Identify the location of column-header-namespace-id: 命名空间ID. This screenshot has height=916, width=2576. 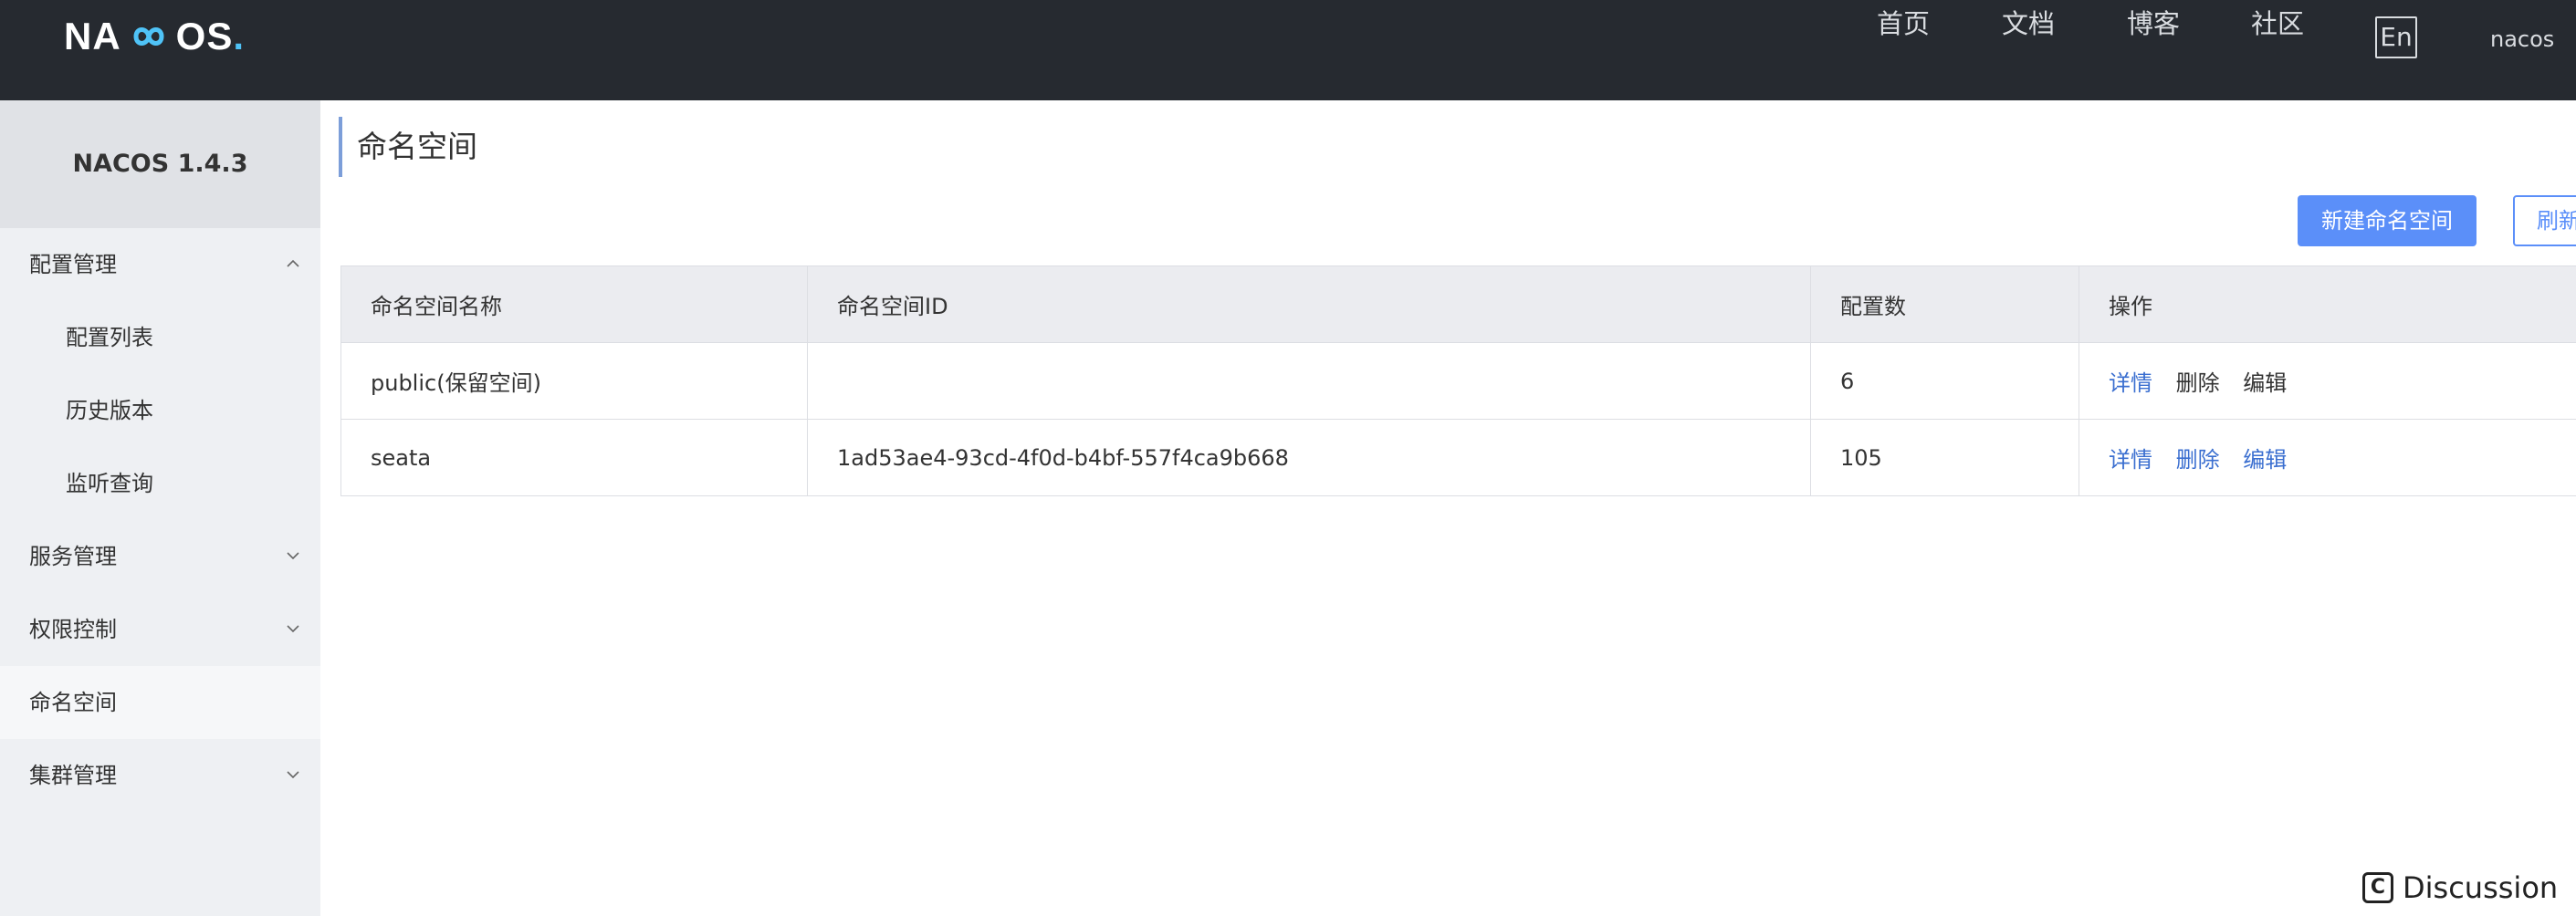
(1309, 304).